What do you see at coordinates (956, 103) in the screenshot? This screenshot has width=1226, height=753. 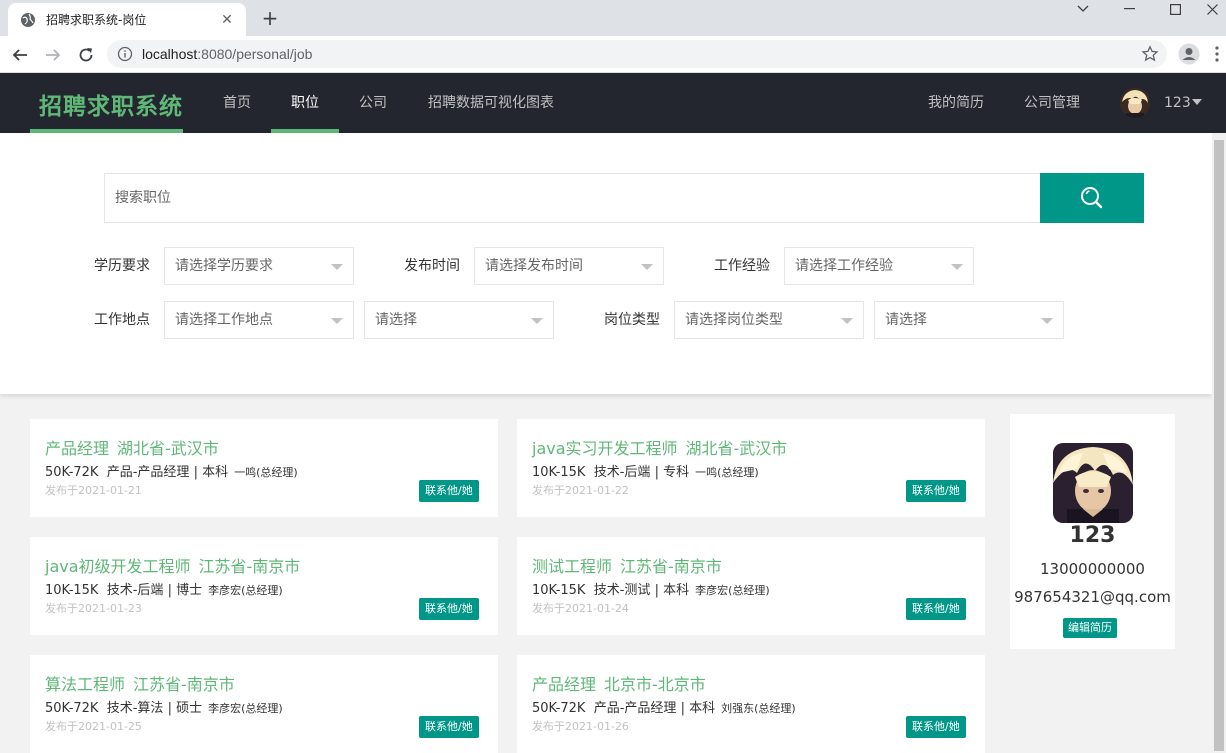 I see `nav-my-resume: 我的简历` at bounding box center [956, 103].